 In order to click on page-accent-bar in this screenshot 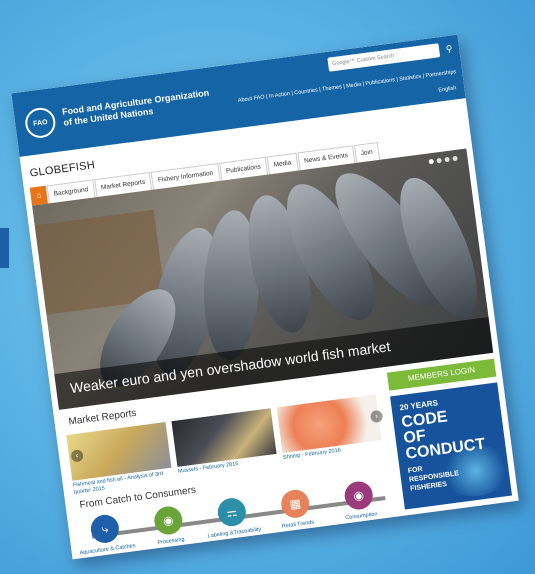, I will do `click(4, 248)`.